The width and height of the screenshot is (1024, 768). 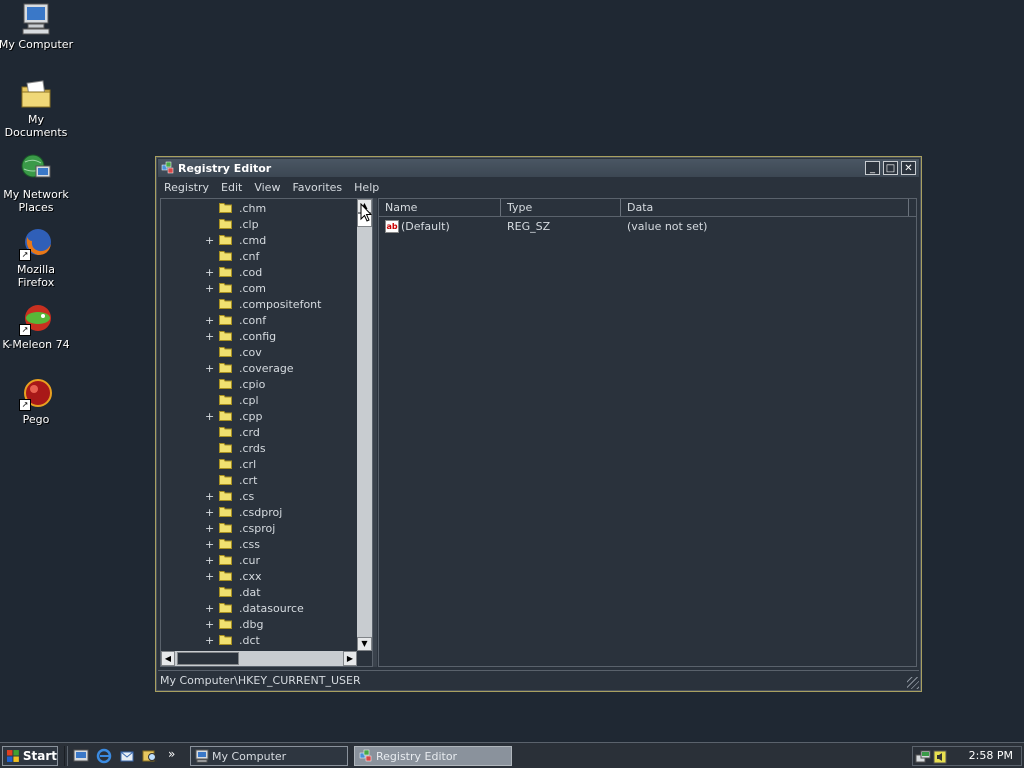 What do you see at coordinates (231, 187) in the screenshot?
I see `menu-edit: Edit` at bounding box center [231, 187].